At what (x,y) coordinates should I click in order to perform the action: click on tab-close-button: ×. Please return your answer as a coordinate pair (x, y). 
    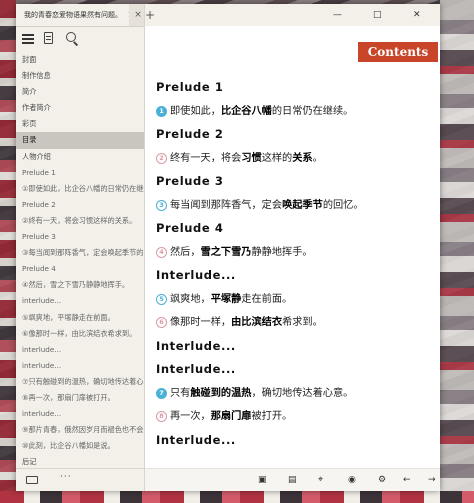
    Looking at the image, I should click on (138, 15).